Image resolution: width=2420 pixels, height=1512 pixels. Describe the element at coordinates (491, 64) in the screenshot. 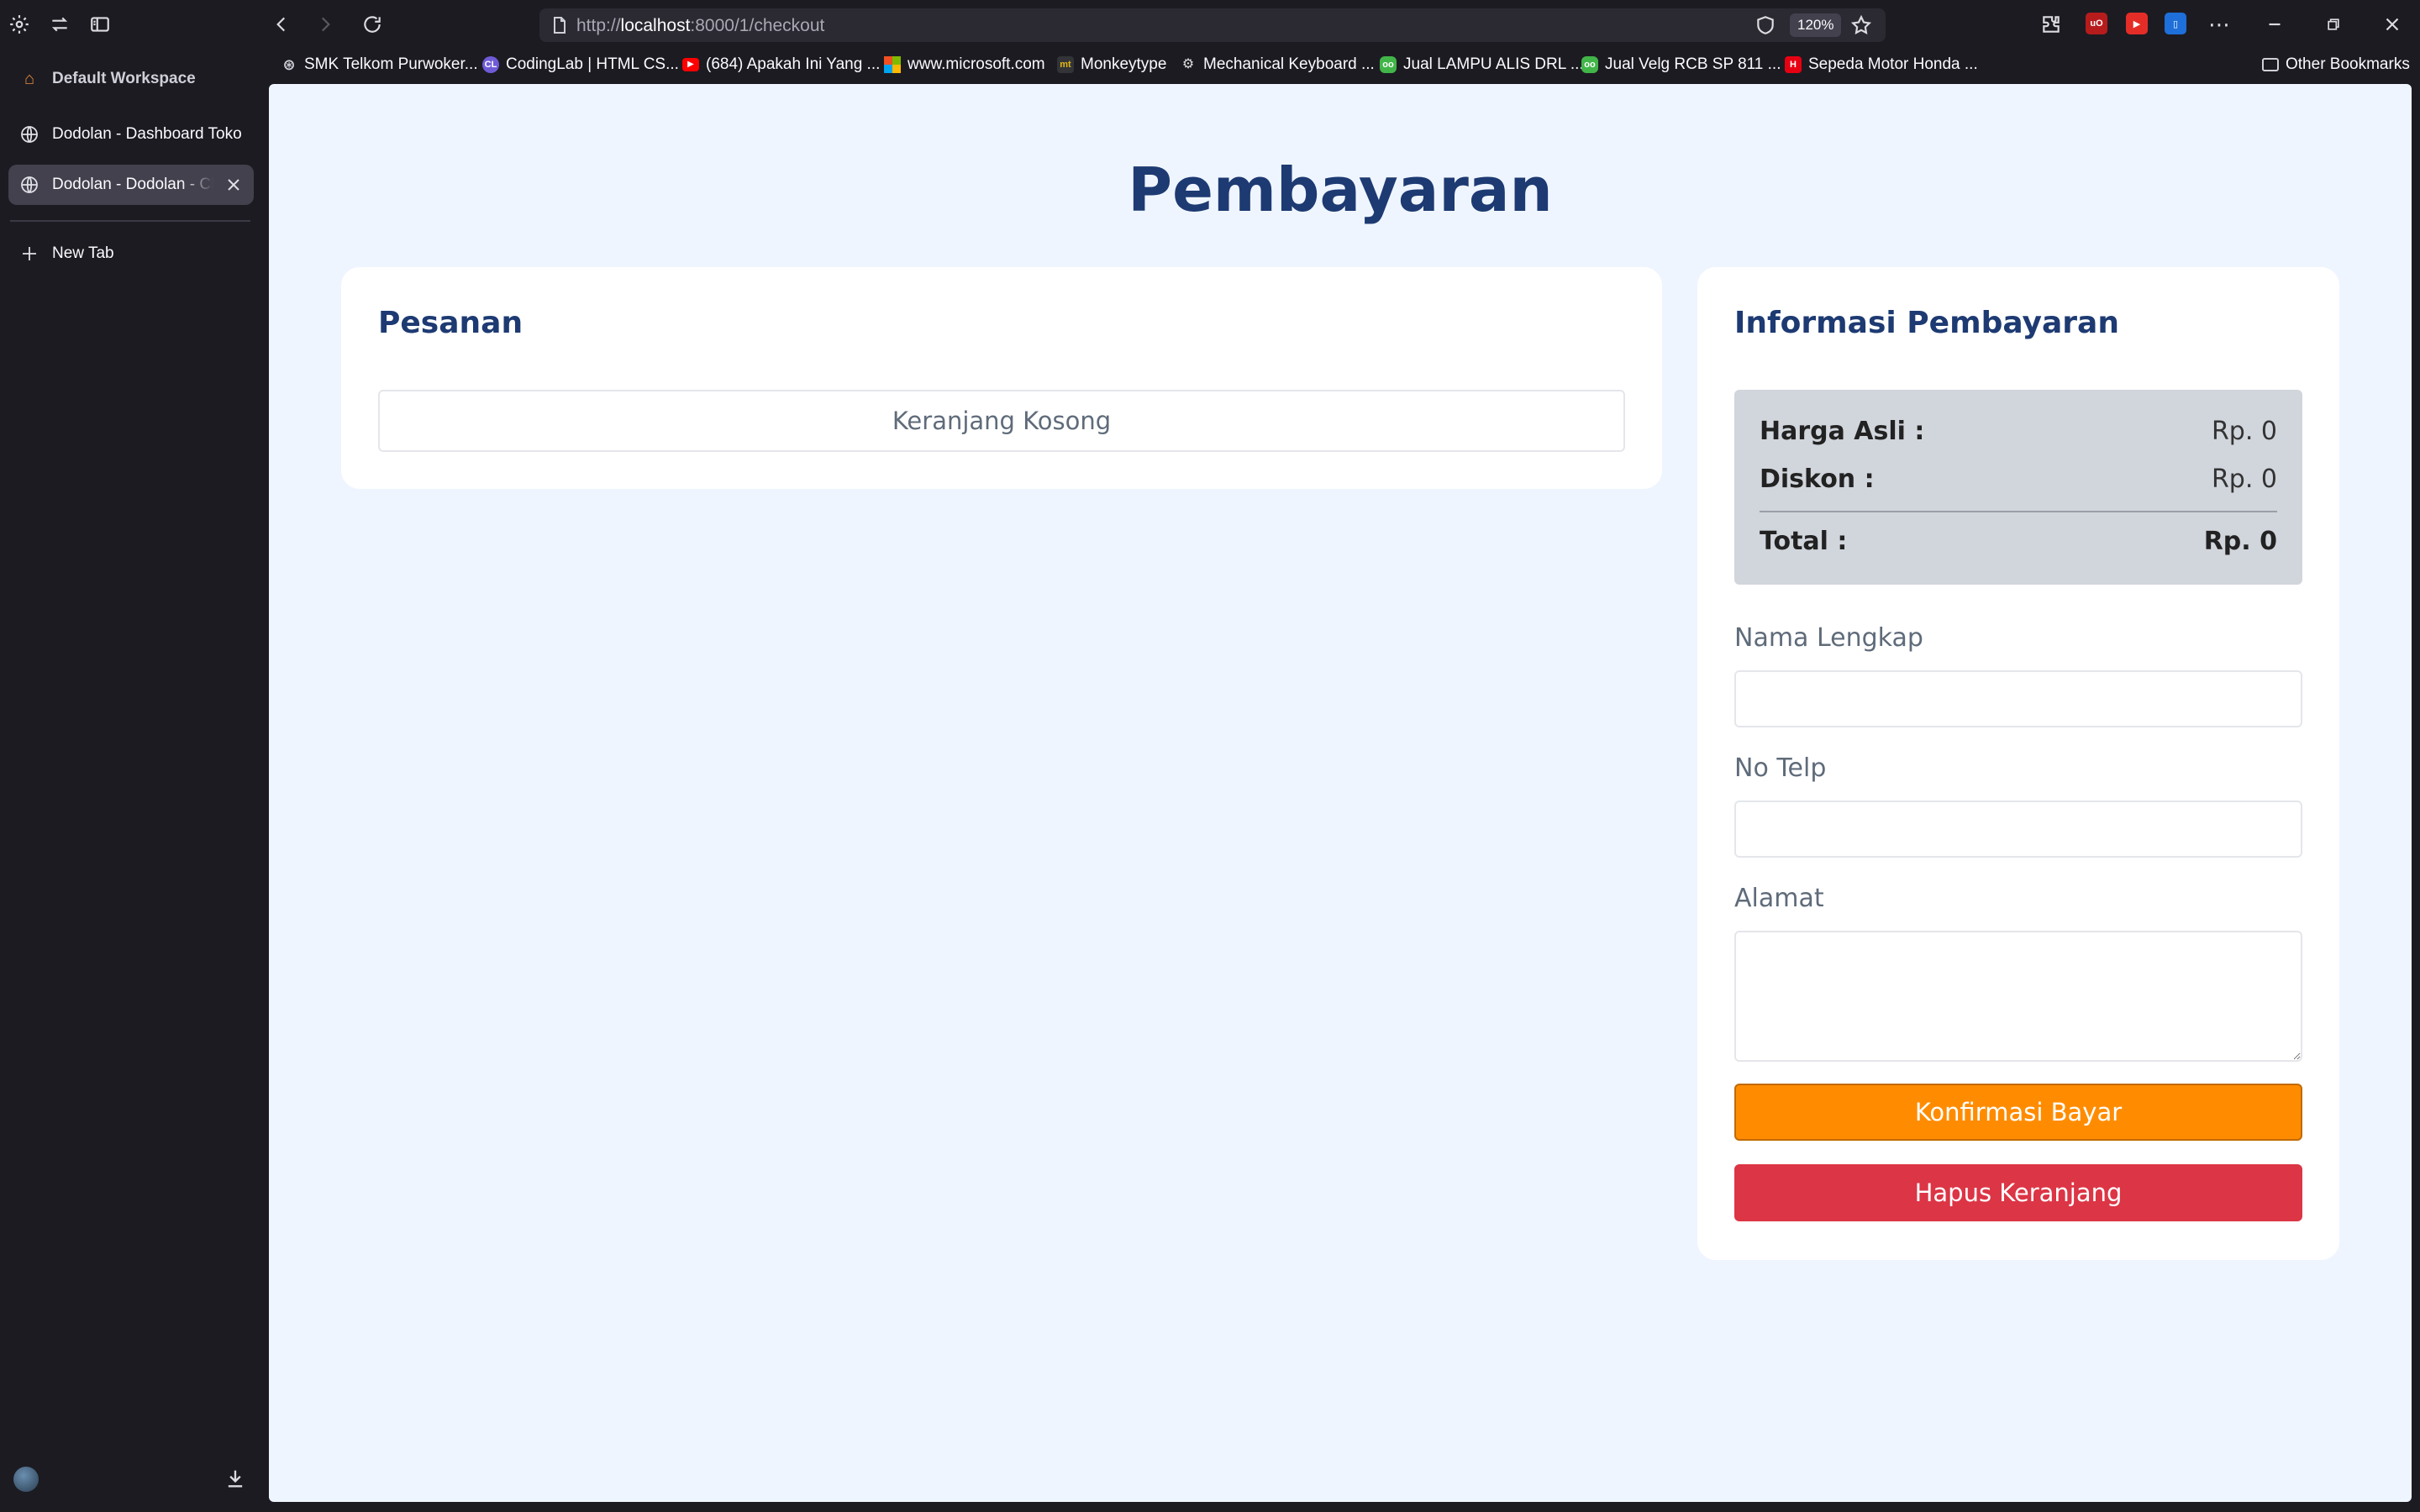

I see `codinglab-icon: CL` at that location.